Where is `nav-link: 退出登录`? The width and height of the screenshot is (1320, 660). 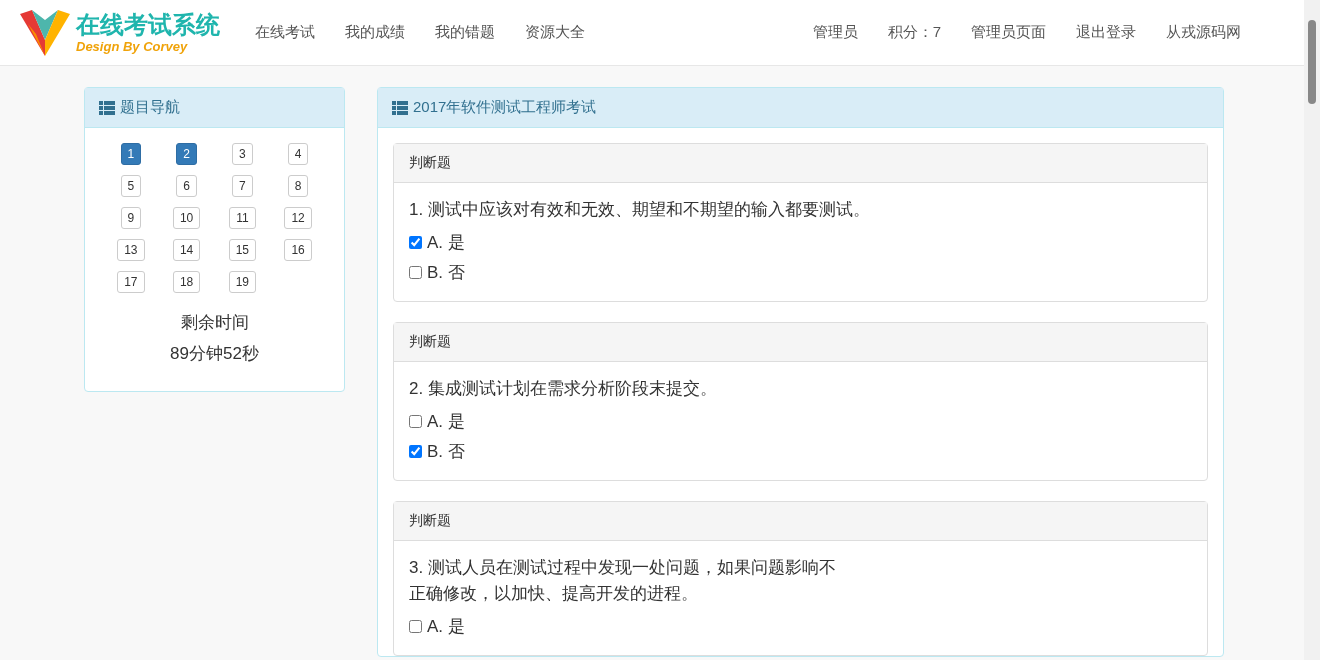 nav-link: 退出登录 is located at coordinates (1106, 32).